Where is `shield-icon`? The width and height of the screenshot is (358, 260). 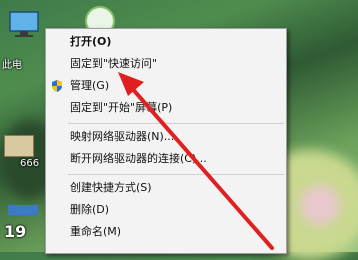 shield-icon is located at coordinates (57, 86).